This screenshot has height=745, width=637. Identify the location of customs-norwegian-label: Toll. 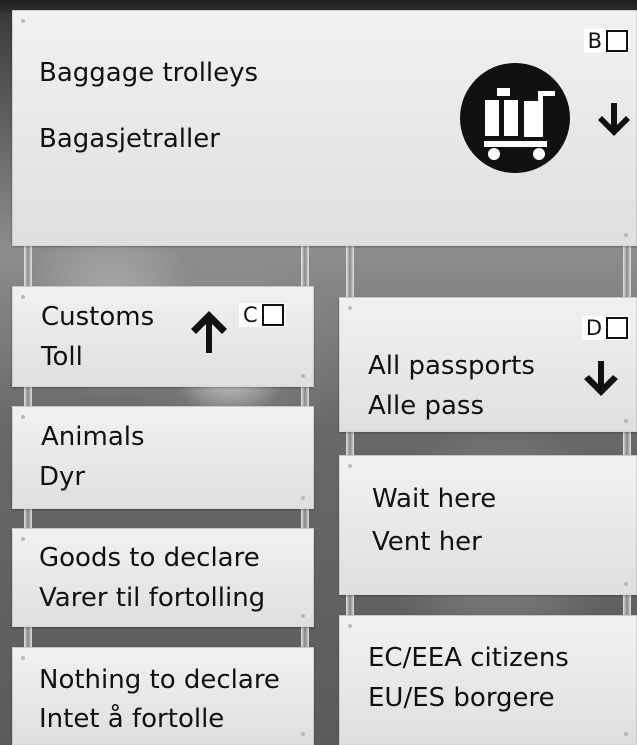
(62, 357).